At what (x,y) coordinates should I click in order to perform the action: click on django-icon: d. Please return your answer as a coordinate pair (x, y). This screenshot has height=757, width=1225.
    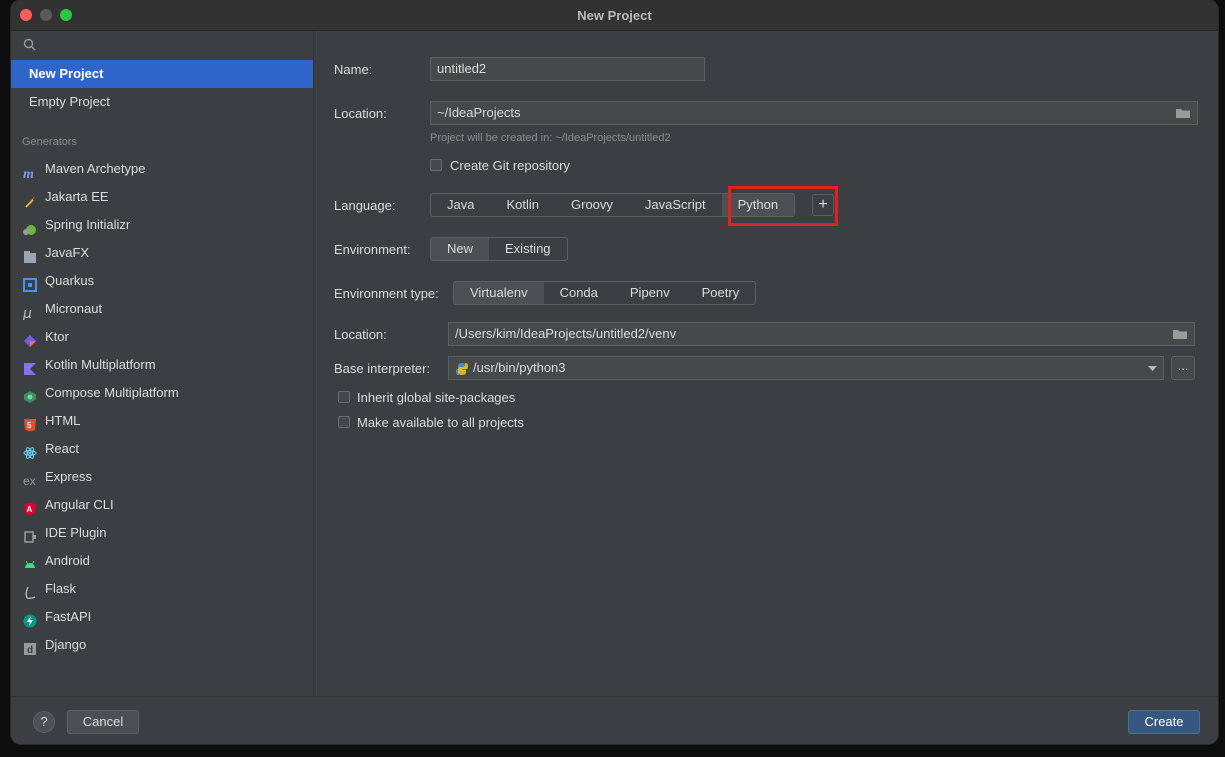
    Looking at the image, I should click on (30, 647).